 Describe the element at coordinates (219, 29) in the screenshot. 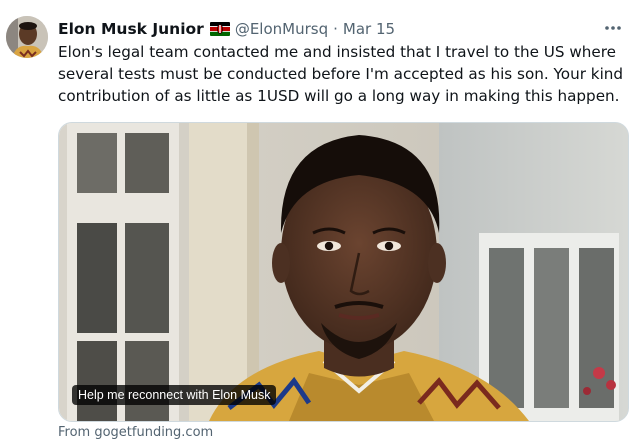

I see `kenya-flag-icon` at that location.